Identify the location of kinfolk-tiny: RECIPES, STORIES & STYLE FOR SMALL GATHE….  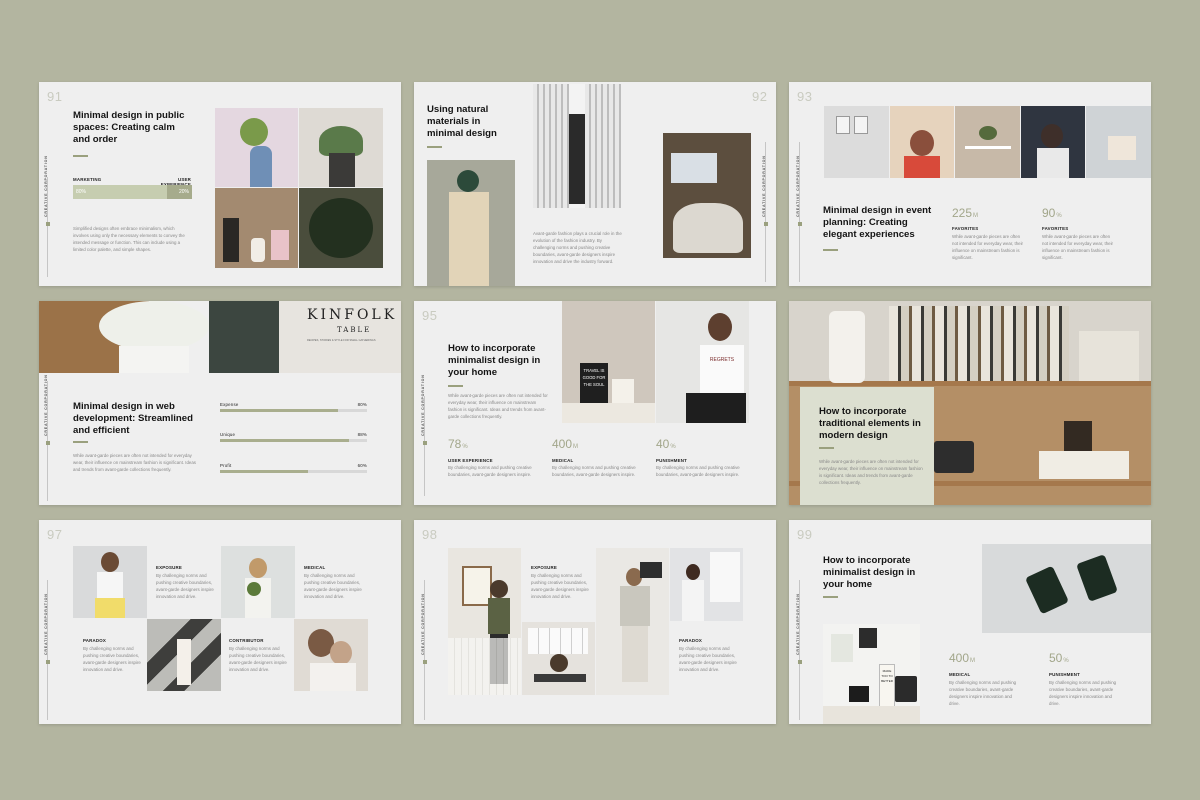
(341, 340).